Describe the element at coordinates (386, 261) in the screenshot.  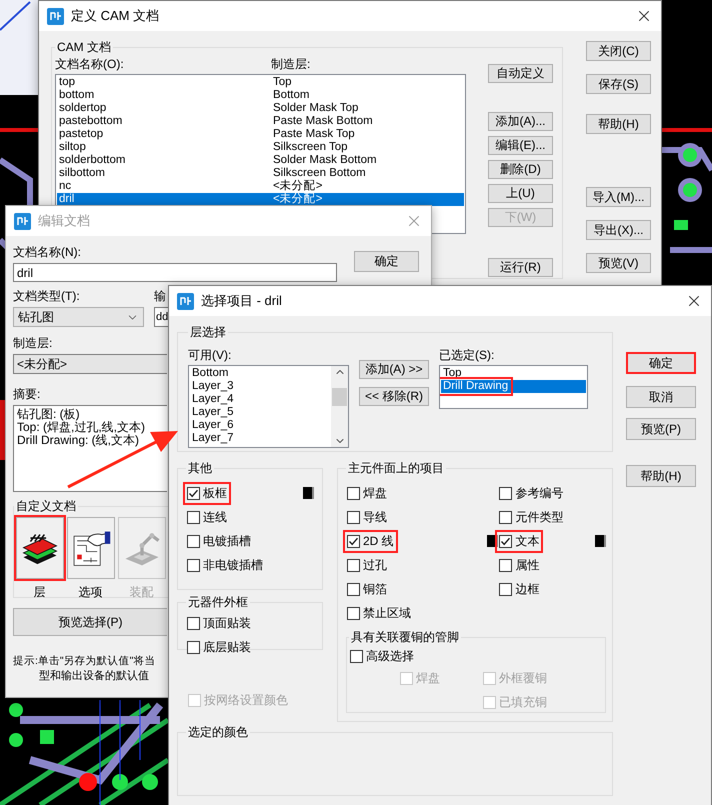
I see `ok-button: 确定` at that location.